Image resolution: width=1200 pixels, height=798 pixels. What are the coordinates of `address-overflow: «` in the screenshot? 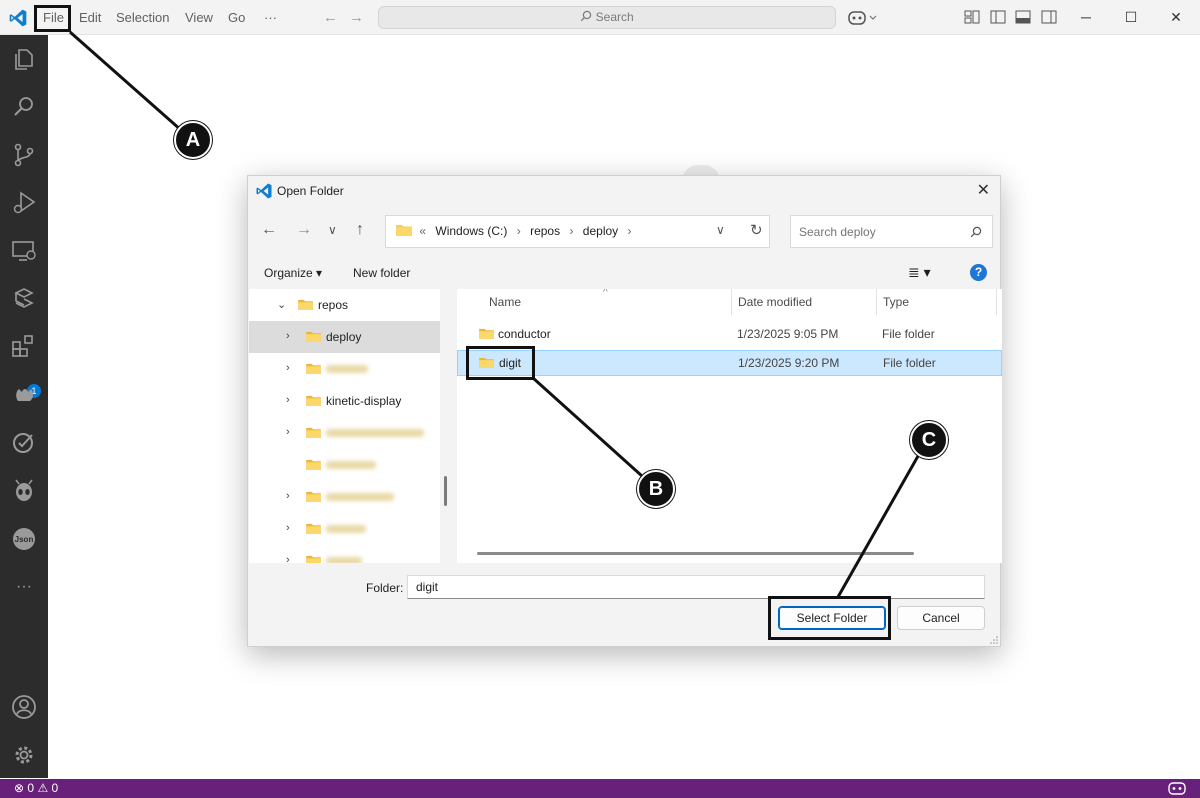 It's located at (422, 231).